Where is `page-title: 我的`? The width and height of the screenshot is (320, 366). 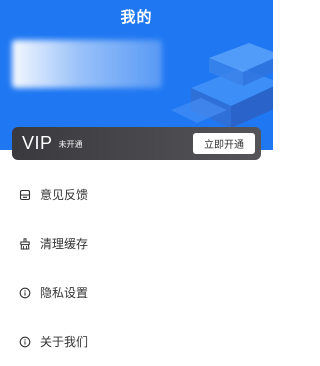
page-title: 我的 is located at coordinates (136, 17).